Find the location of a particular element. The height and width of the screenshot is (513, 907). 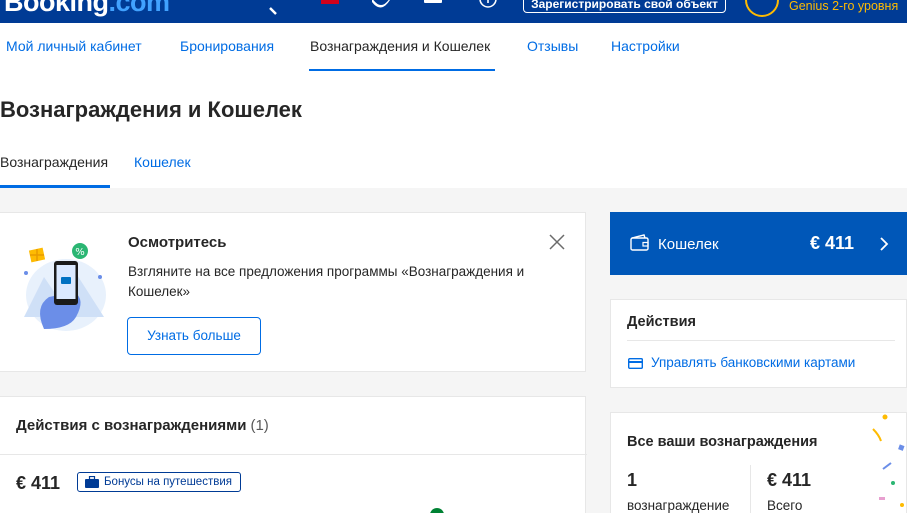

rewards-count-label: вознаграждение is located at coordinates (678, 505).